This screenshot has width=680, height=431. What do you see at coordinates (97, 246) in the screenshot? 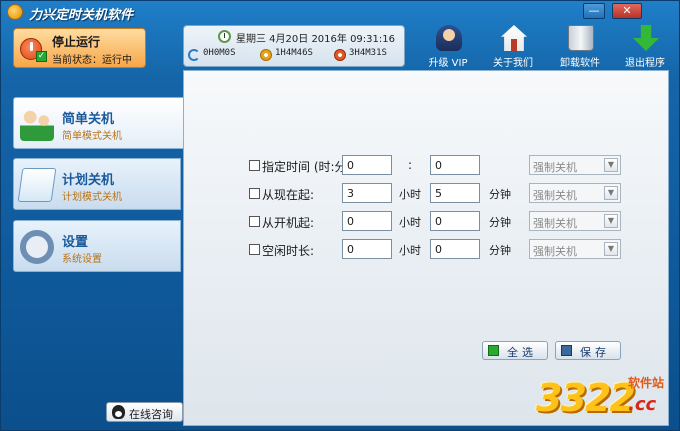
I see `nav-settings: 设置 系统设置` at bounding box center [97, 246].